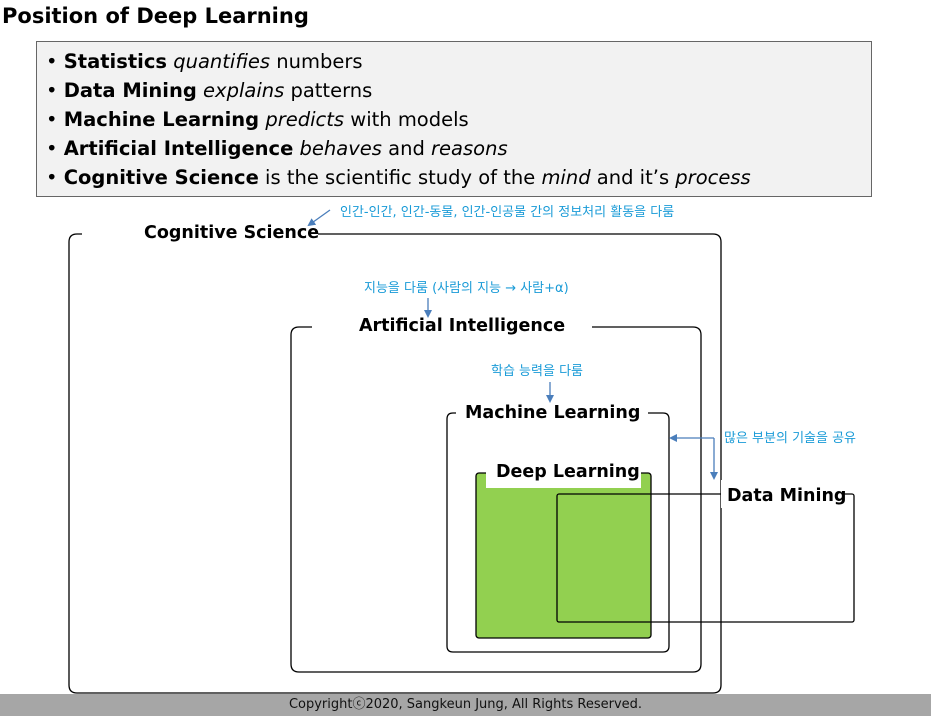 The image size is (931, 716). What do you see at coordinates (552, 413) in the screenshot?
I see `machine-learning-label: Machine Learning` at bounding box center [552, 413].